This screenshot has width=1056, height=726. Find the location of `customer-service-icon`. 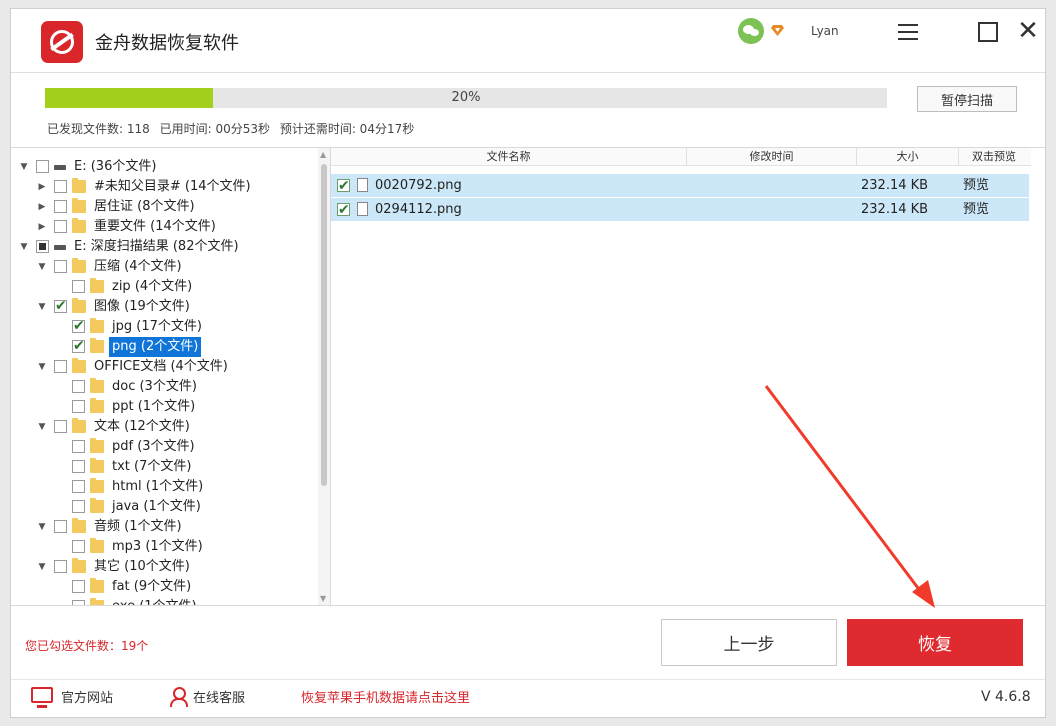

customer-service-icon is located at coordinates (178, 697).